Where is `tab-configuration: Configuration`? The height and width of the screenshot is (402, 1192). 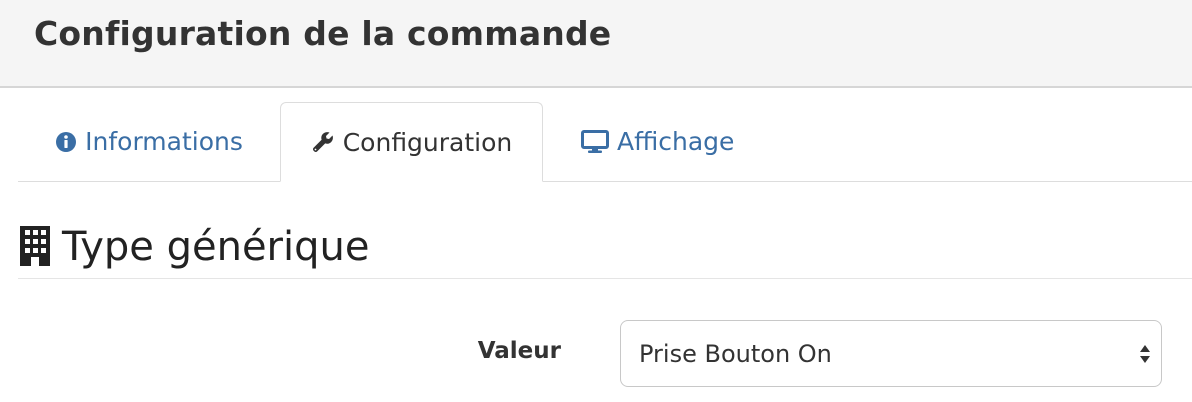
tab-configuration: Configuration is located at coordinates (411, 142).